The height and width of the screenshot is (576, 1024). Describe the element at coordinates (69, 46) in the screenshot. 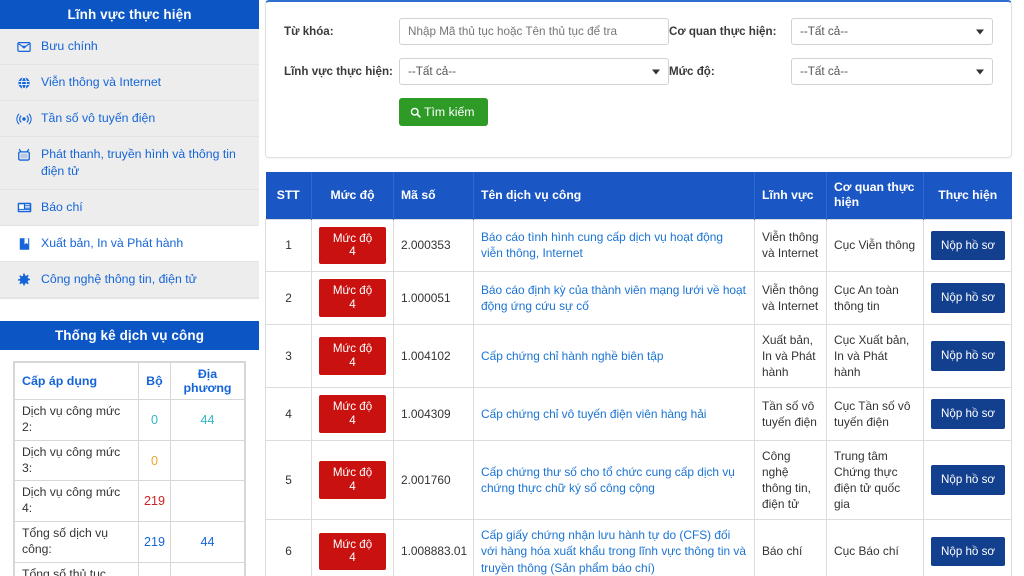

I see `sidebar-item-label: Bưu chính` at that location.